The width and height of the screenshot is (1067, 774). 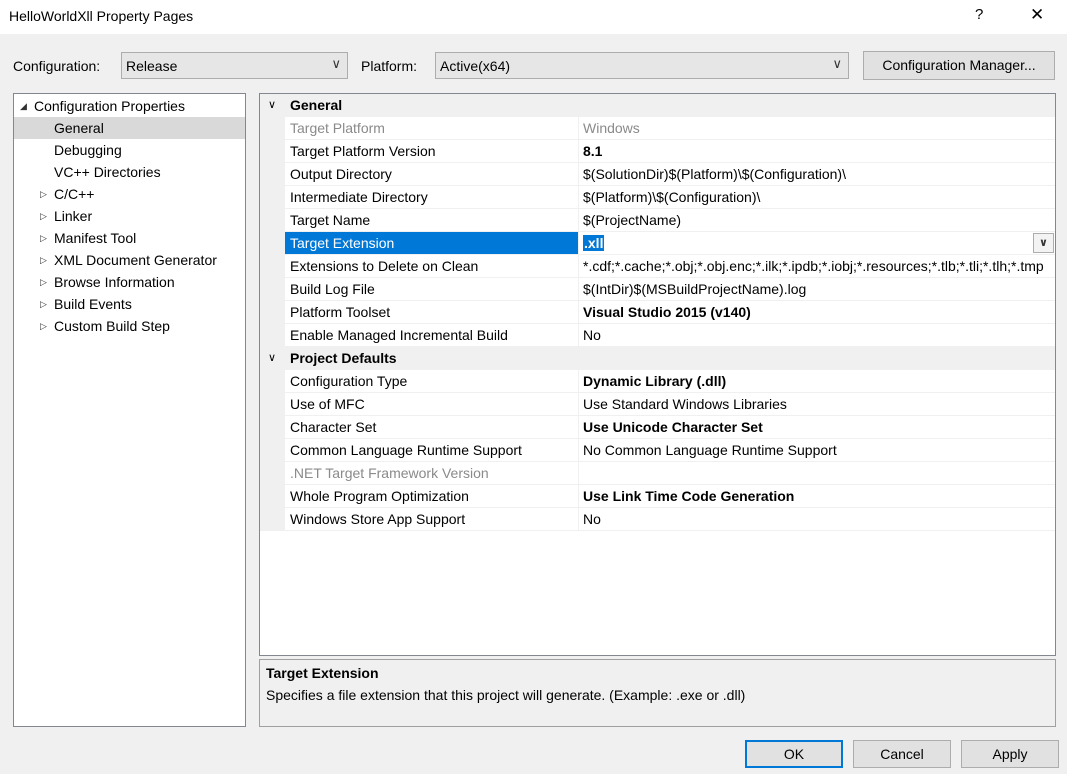 What do you see at coordinates (129, 150) in the screenshot?
I see `tree-item: Debugging` at bounding box center [129, 150].